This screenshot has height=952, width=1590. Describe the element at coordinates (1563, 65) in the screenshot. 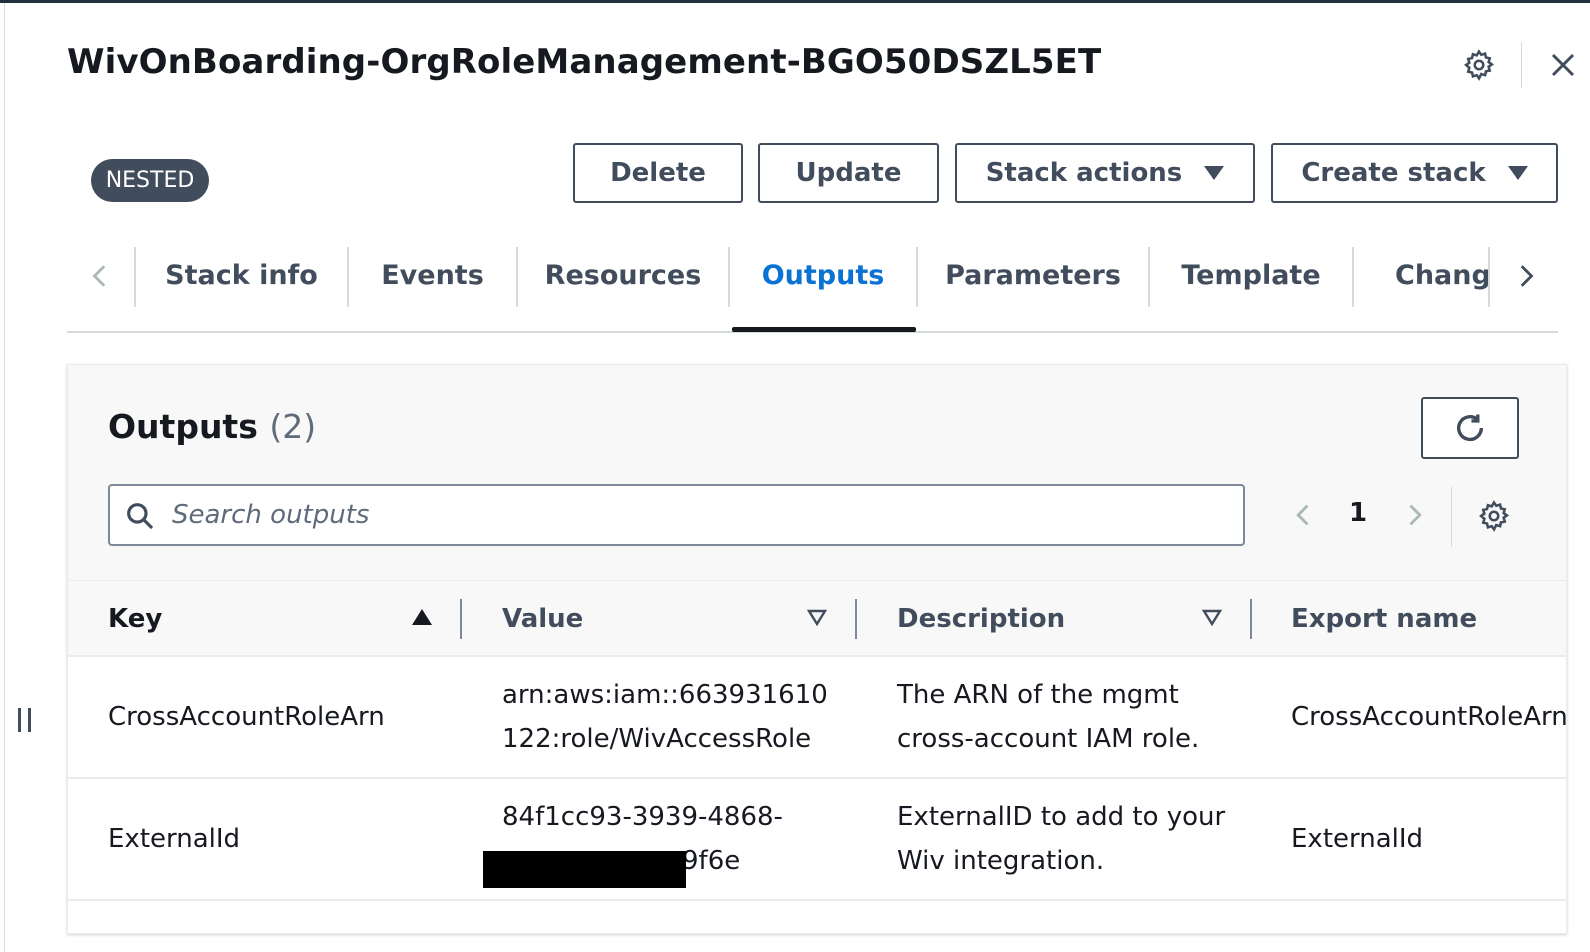

I see `close-icon` at that location.